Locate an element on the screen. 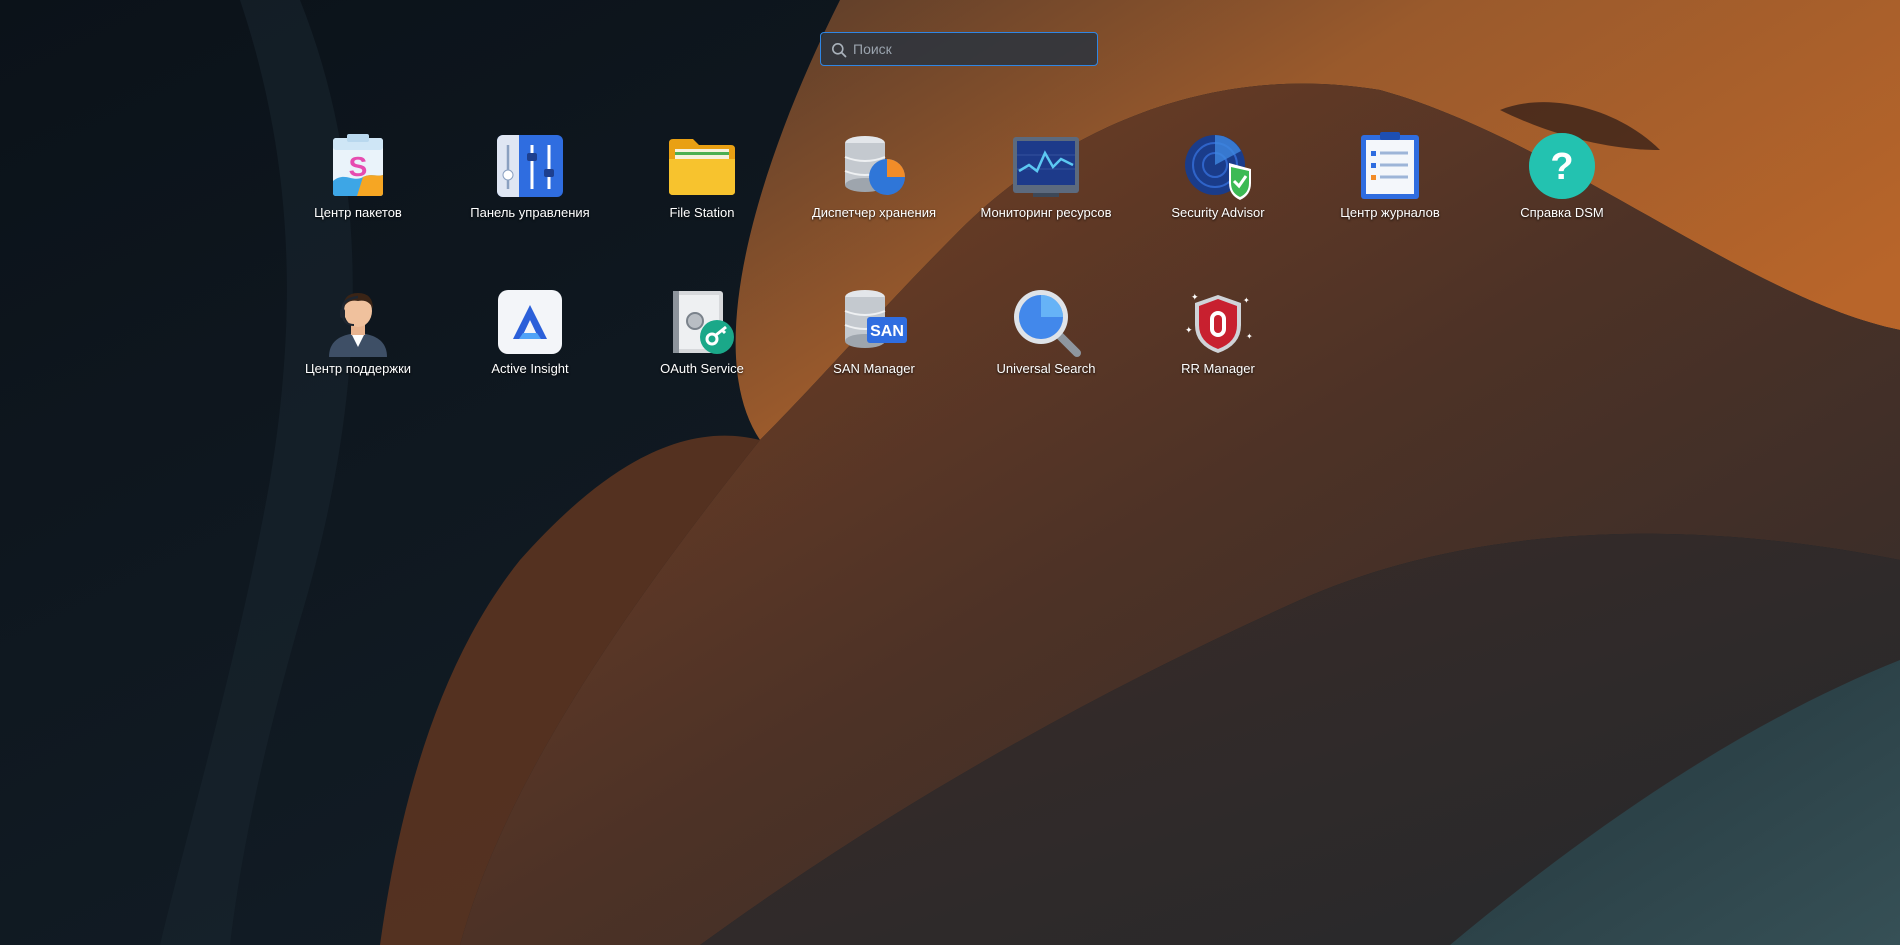 The image size is (1900, 945). security-advisor-icon is located at coordinates (1218, 166).